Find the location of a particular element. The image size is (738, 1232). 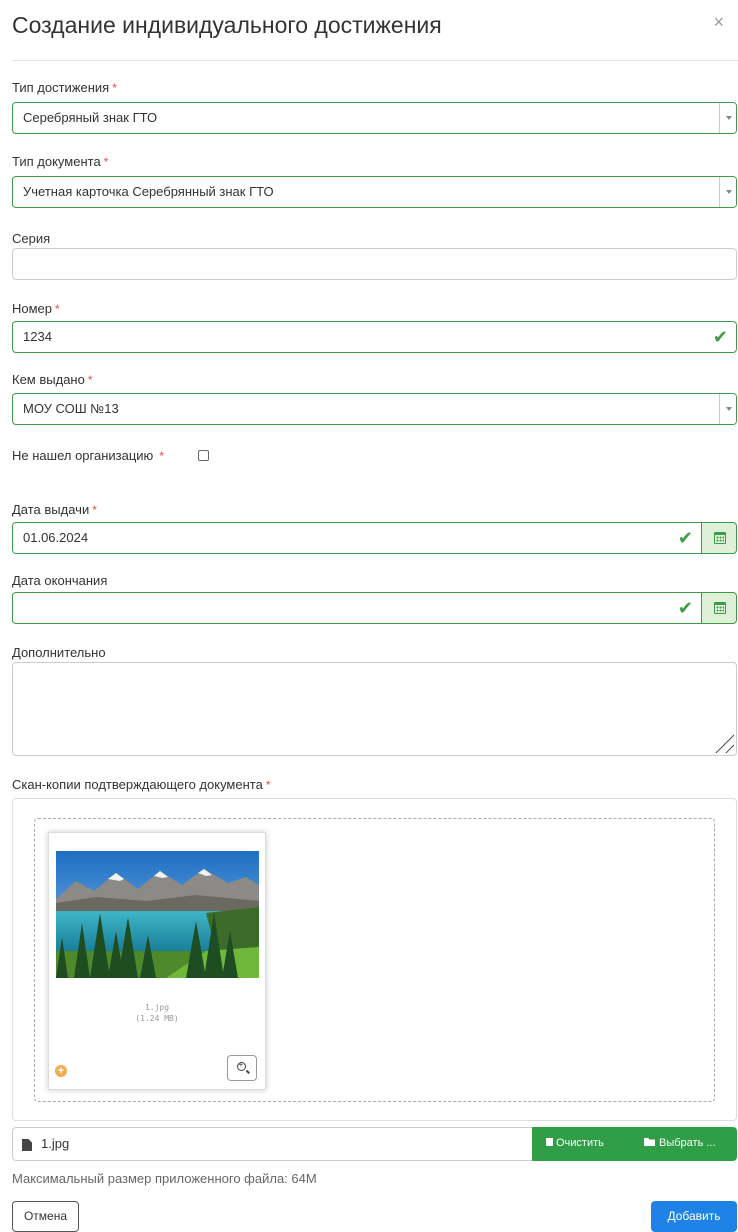

series-label: Серия is located at coordinates (31, 238).